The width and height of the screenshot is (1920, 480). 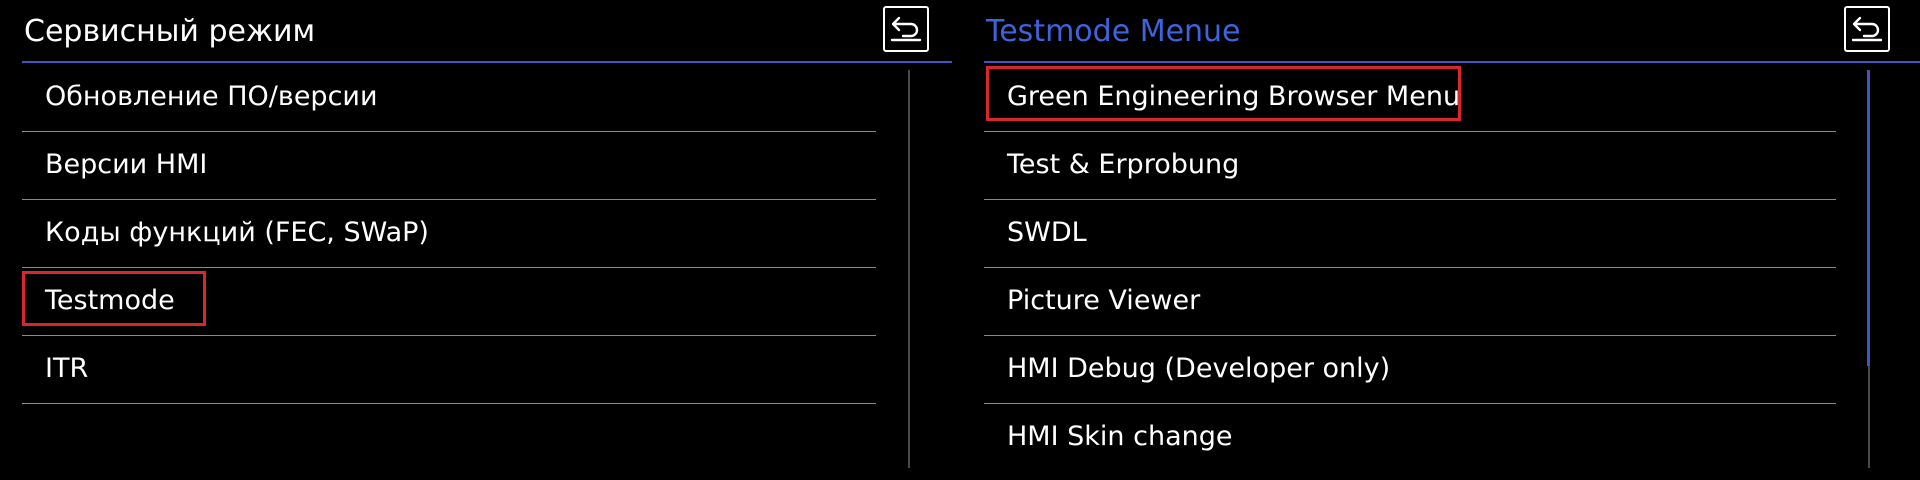 What do you see at coordinates (1410, 234) in the screenshot?
I see `list-item-swdl: SWDL` at bounding box center [1410, 234].